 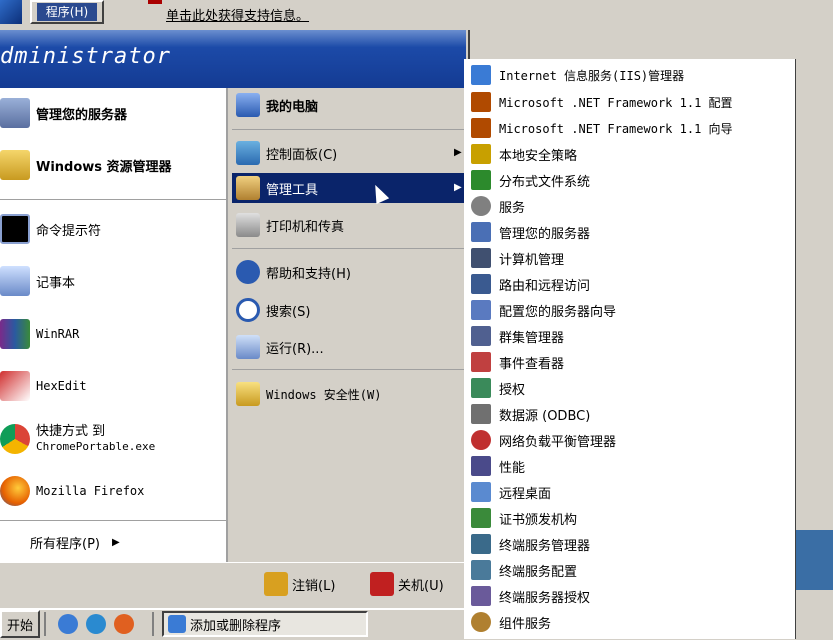 I want to click on menu-item-firefox: Mozilla Firefox, so click(x=72, y=491).